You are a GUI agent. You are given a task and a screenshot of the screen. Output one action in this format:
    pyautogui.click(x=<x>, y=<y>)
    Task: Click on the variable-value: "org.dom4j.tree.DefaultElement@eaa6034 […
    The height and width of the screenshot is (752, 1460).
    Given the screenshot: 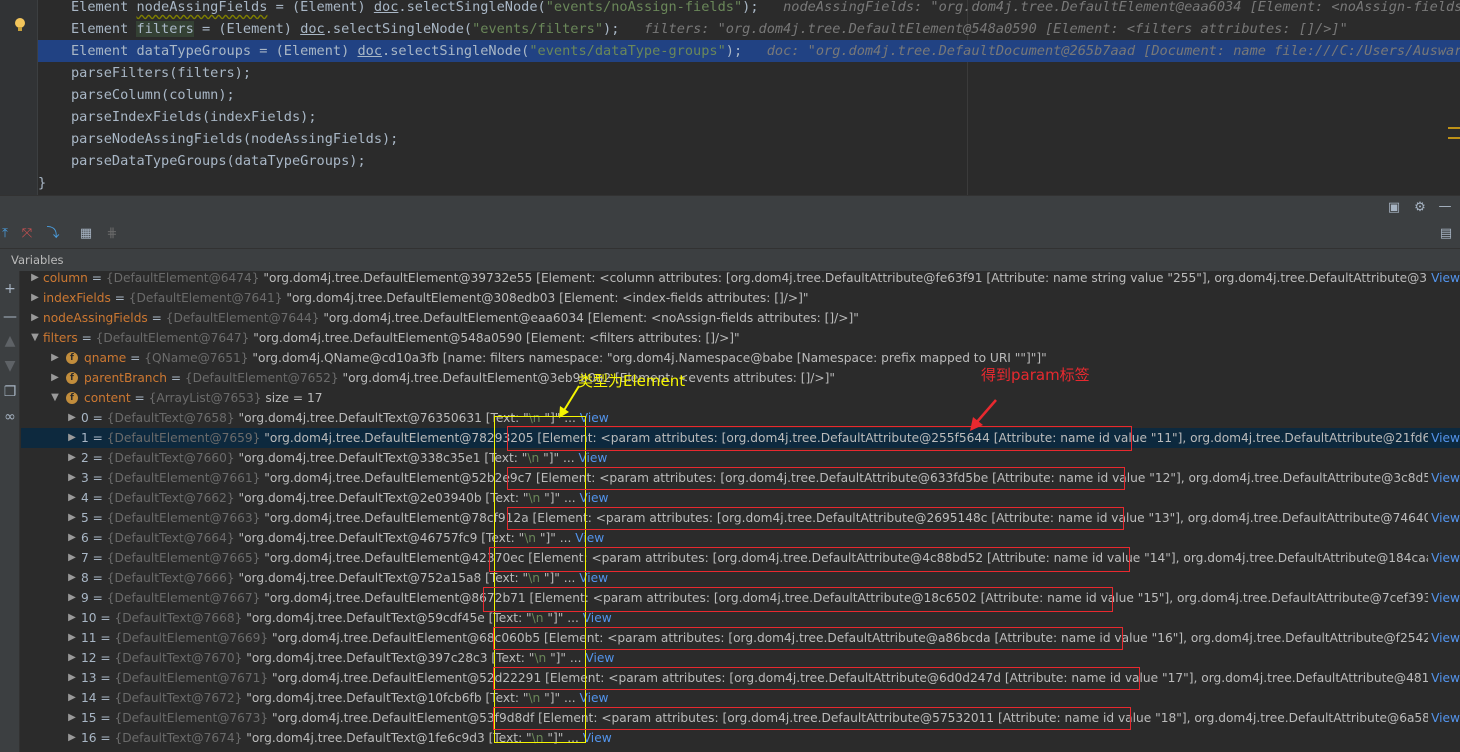 What is the action you would take?
    pyautogui.click(x=589, y=318)
    